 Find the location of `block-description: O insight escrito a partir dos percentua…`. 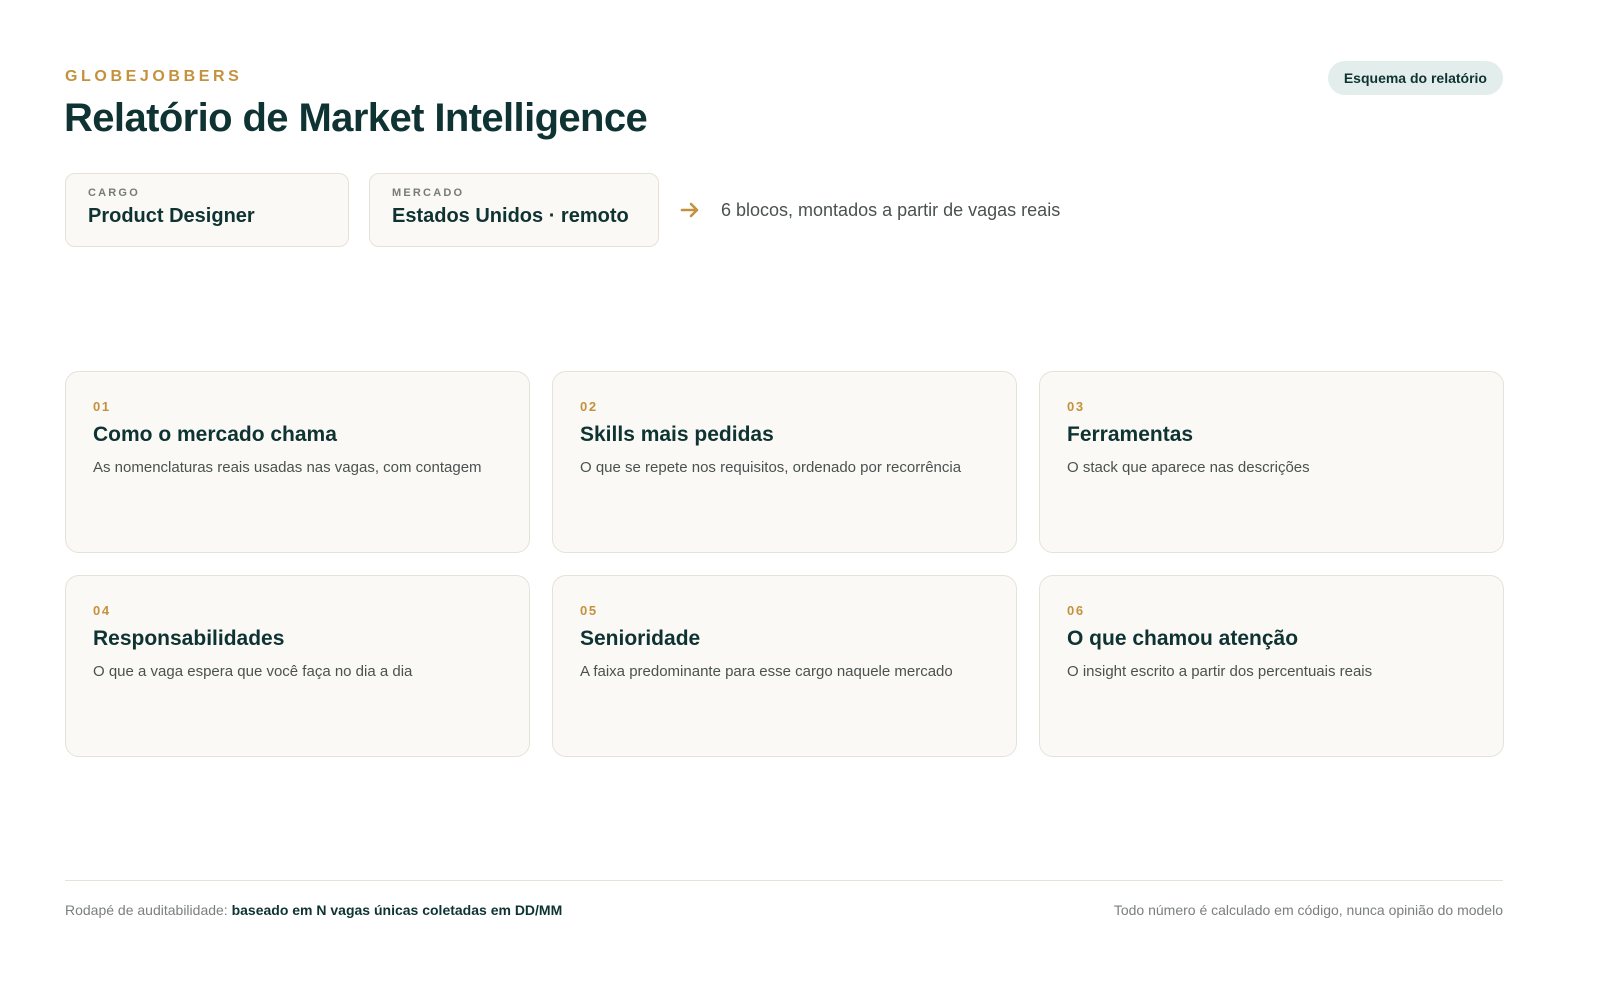

block-description: O insight escrito a partir dos percentua… is located at coordinates (1220, 671).